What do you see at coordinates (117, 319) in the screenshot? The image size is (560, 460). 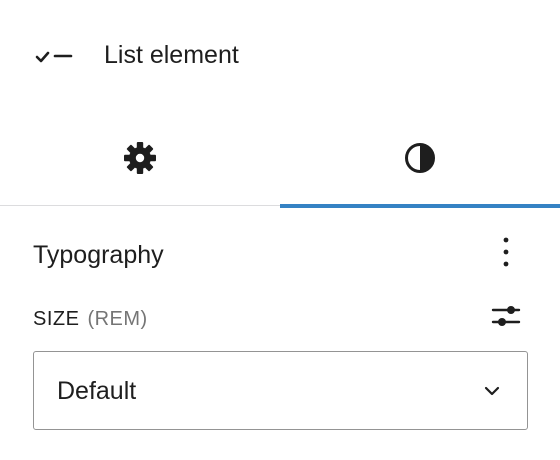 I see `size-unit-label: (REM)` at bounding box center [117, 319].